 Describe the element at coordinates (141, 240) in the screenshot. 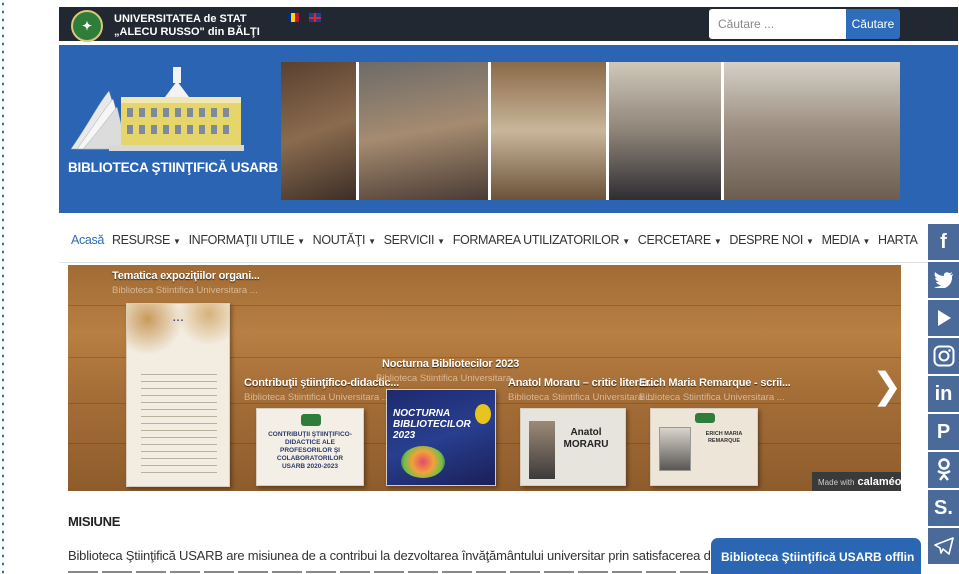

I see `nav-item-label: RESURSE` at that location.